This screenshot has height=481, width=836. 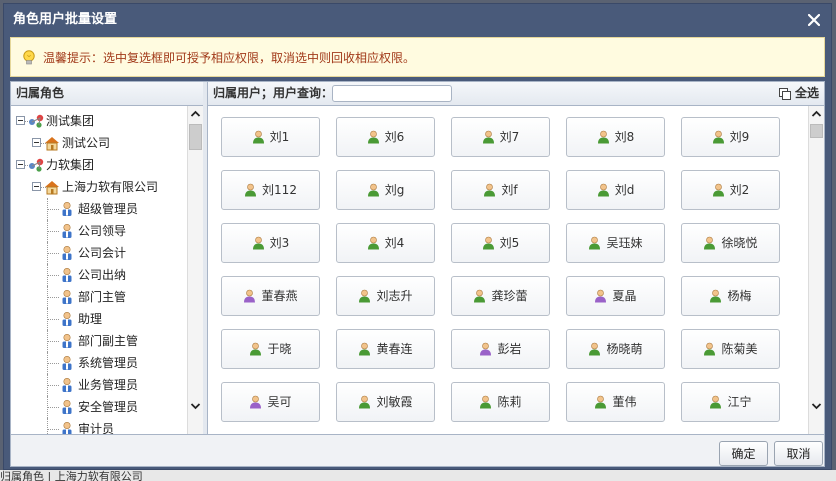 What do you see at coordinates (385, 243) in the screenshot?
I see `user-button: 刘4` at bounding box center [385, 243].